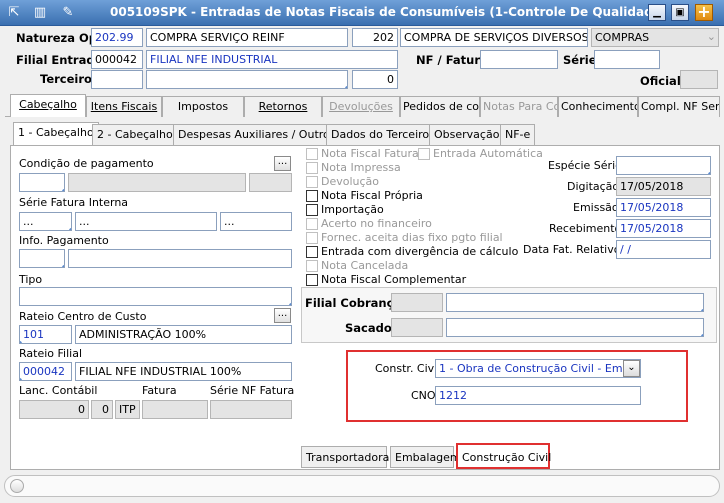 This screenshot has width=724, height=503. Describe the element at coordinates (14, 13) in the screenshot. I see `app-menu-icon: ⇱` at that location.